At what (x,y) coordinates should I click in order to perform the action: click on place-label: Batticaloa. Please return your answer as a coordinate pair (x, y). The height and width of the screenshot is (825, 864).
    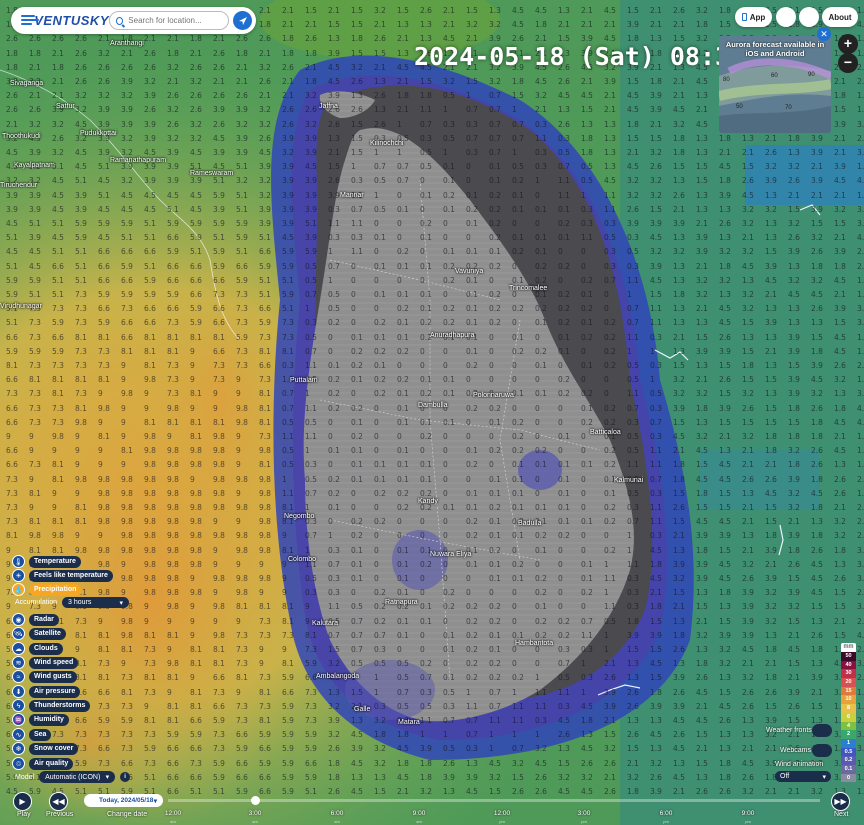
    Looking at the image, I should click on (605, 432).